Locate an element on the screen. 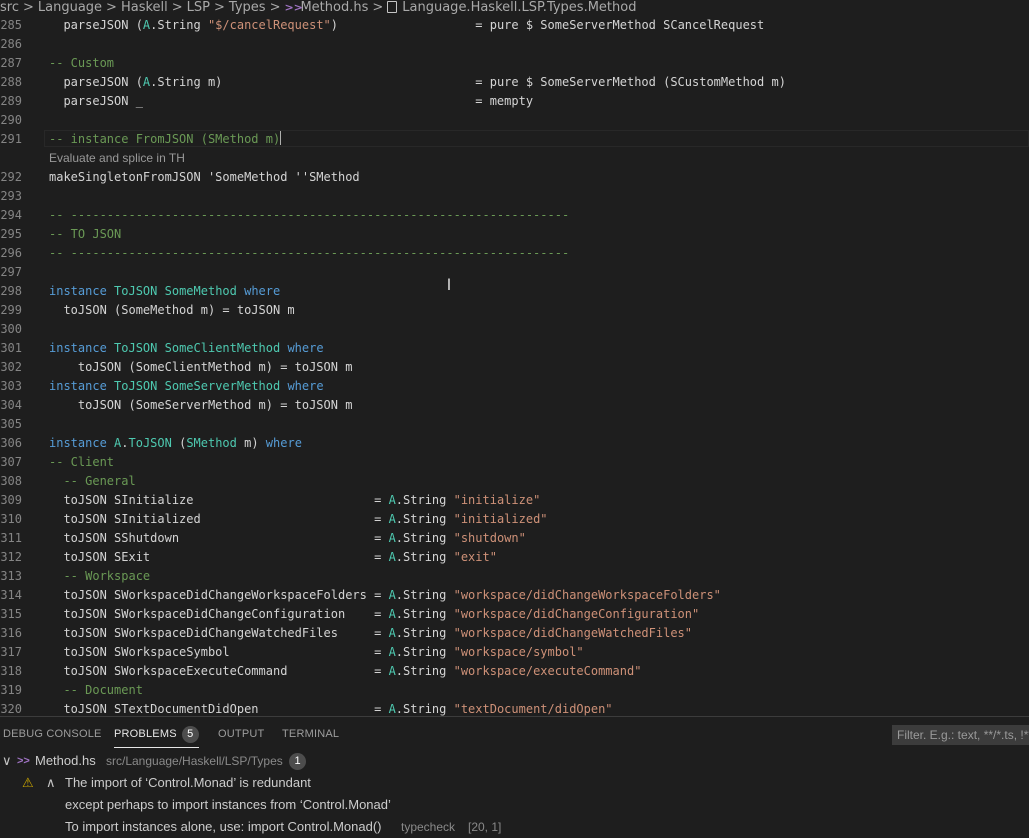 The width and height of the screenshot is (1029, 838). line-number: 297 is located at coordinates (11, 272).